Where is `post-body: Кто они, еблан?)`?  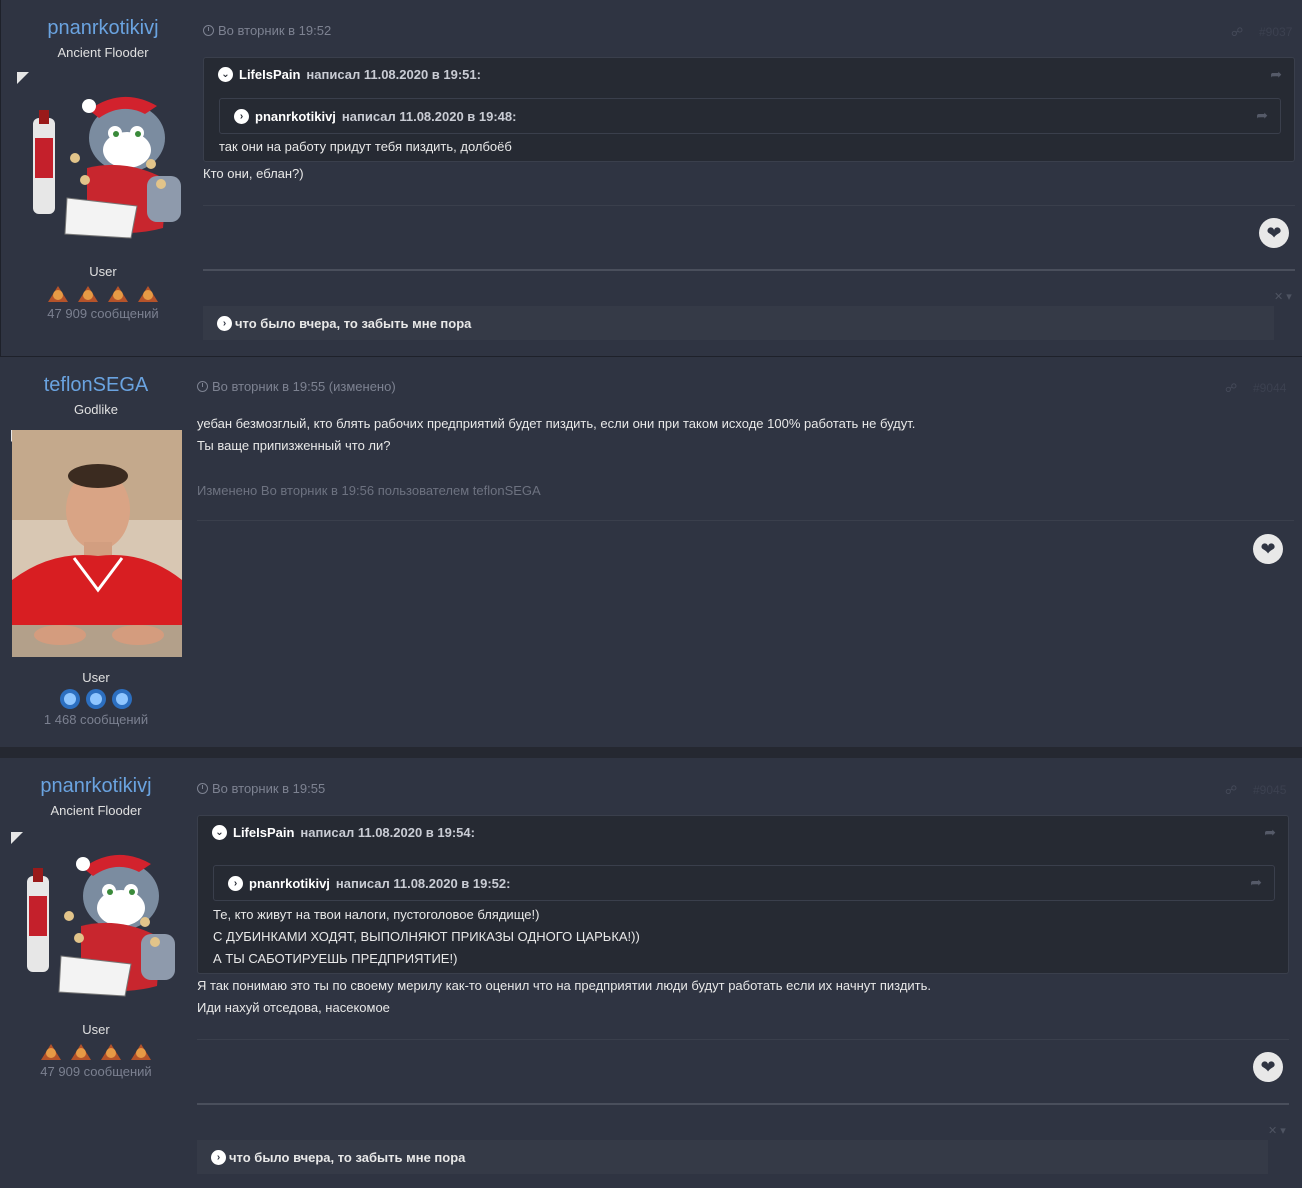
post-body: Кто они, еблан?) is located at coordinates (253, 174).